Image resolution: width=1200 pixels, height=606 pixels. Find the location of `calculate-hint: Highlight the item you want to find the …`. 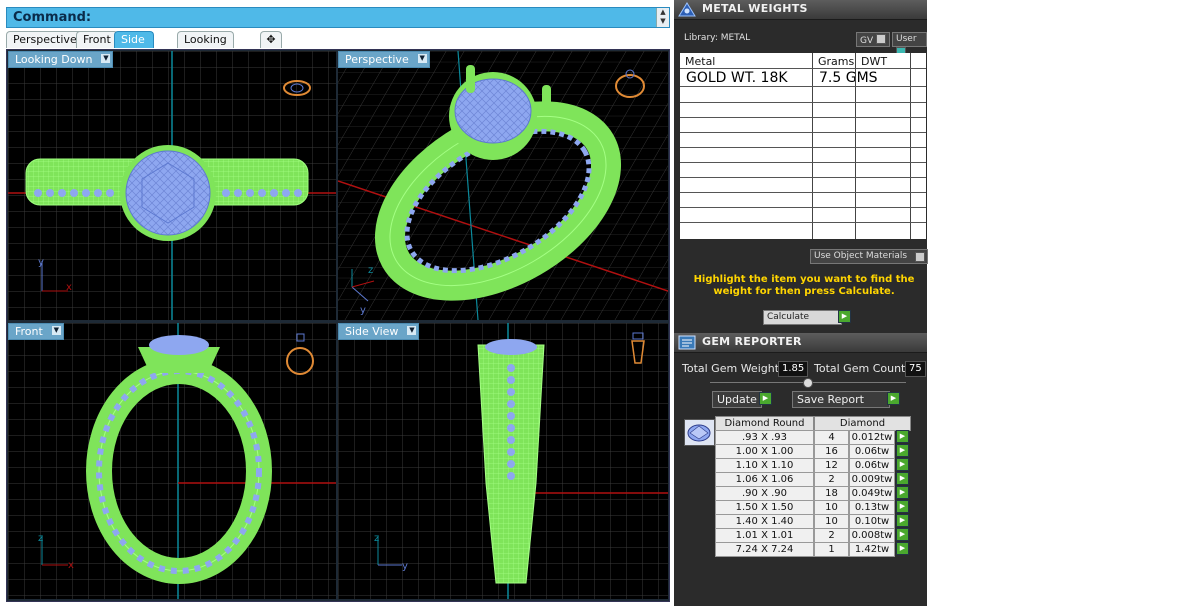

calculate-hint: Highlight the item you want to find the … is located at coordinates (804, 285).